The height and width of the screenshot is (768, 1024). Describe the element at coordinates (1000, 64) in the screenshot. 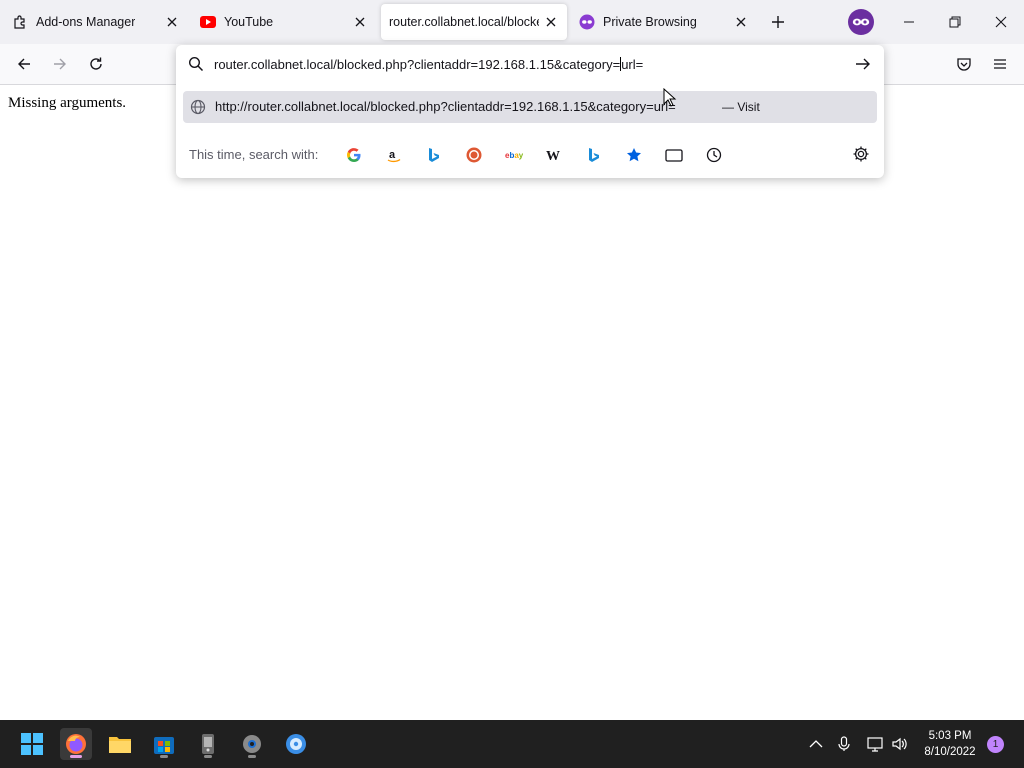

I see `menu-hamburger-icon` at that location.